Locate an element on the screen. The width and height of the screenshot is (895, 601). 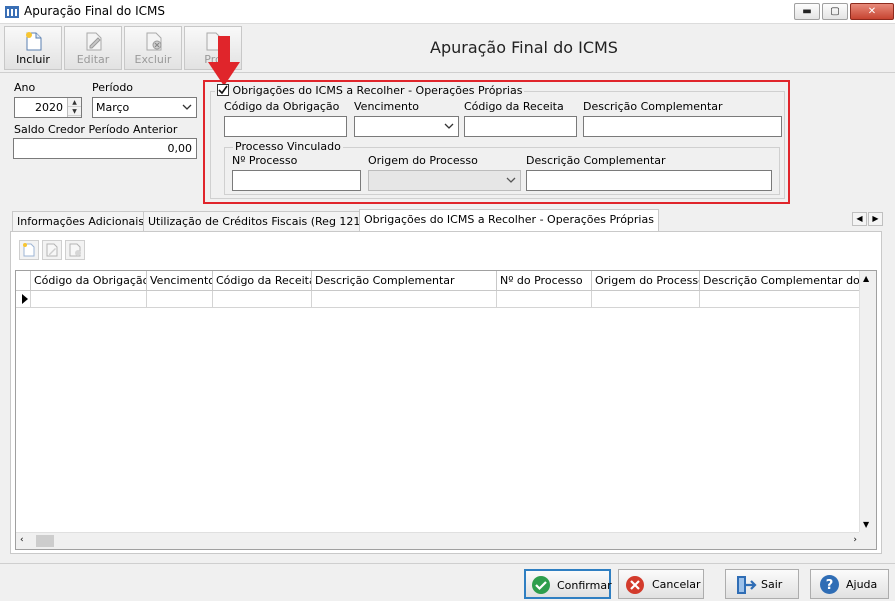
origem-processo-label: Origem do Processo is located at coordinates (423, 160).